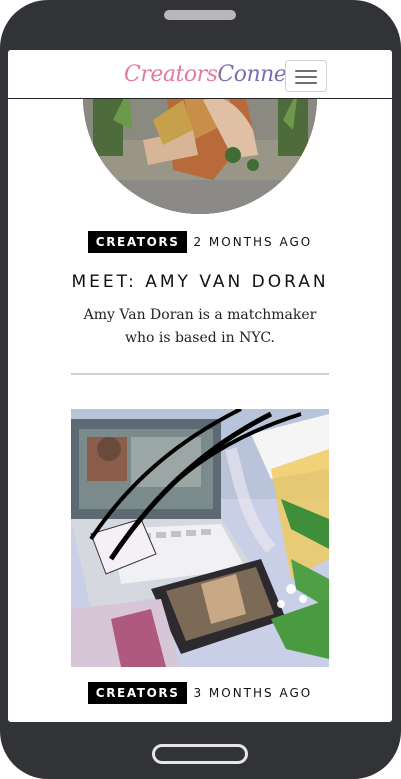  Describe the element at coordinates (200, 282) in the screenshot. I see `article-1-title: MEET: AMY VAN DORAN` at that location.